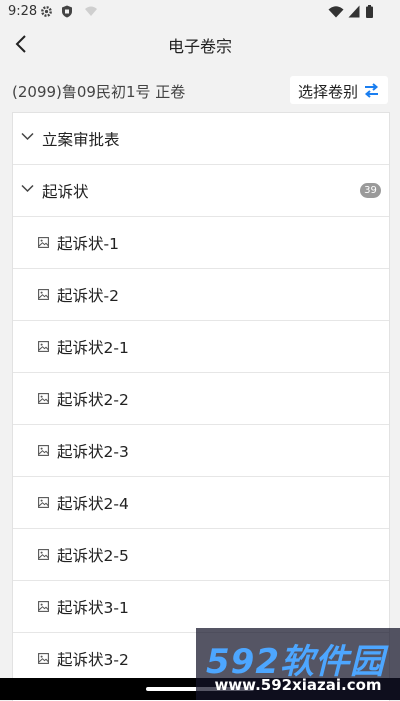 The image size is (400, 701). Describe the element at coordinates (201, 139) in the screenshot. I see `group-row-approval: 立案审批表` at that location.